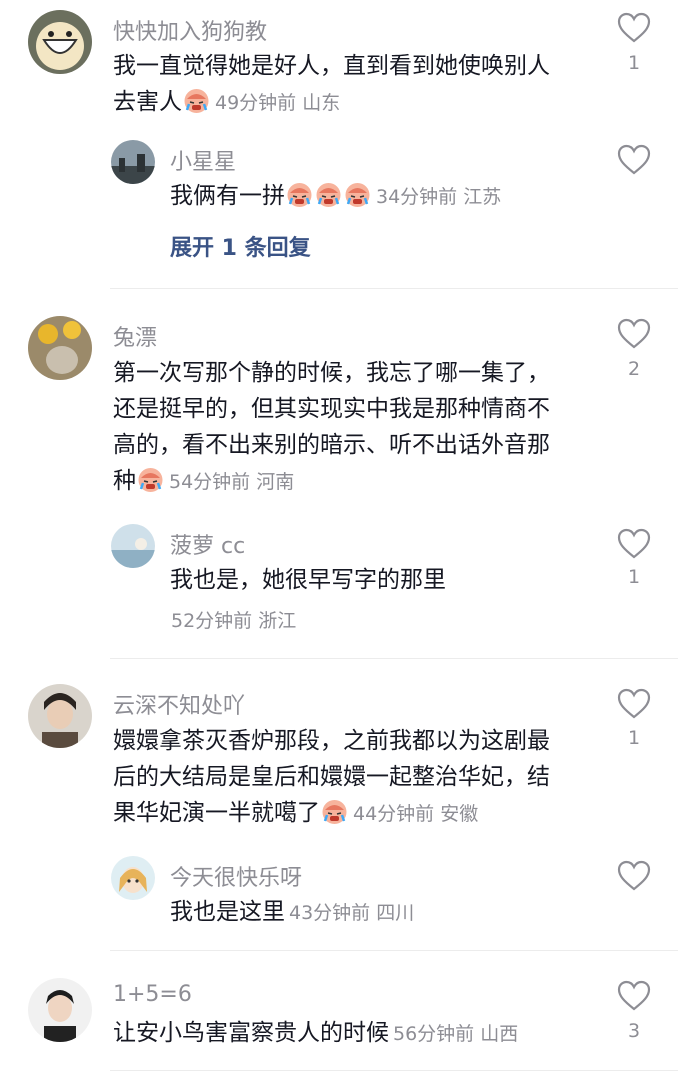  Describe the element at coordinates (135, 336) in the screenshot. I see `commenter-name: 兔漂` at that location.